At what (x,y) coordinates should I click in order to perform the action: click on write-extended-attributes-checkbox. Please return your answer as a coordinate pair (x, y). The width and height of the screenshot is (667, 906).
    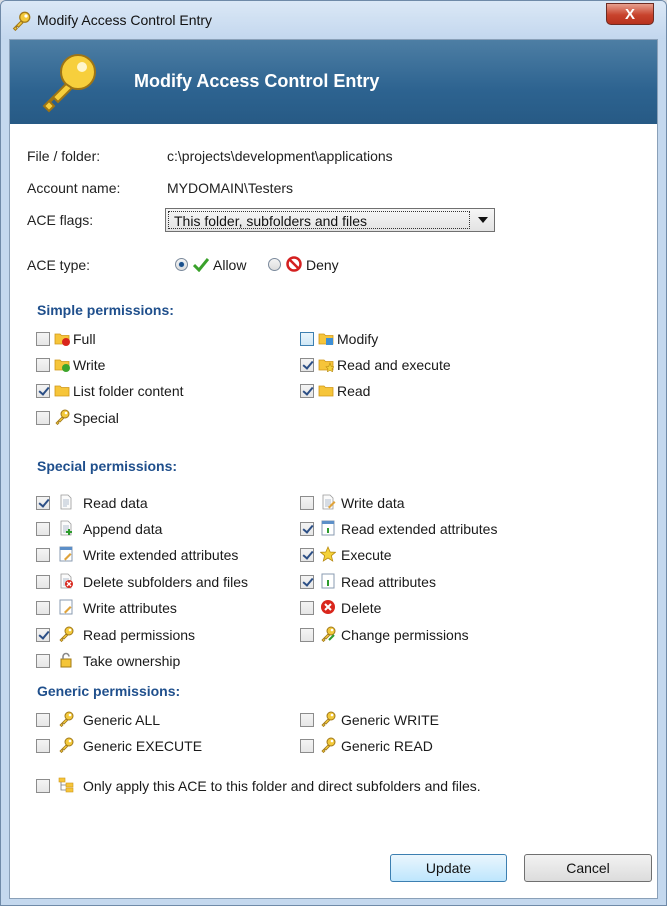
    Looking at the image, I should click on (43, 555).